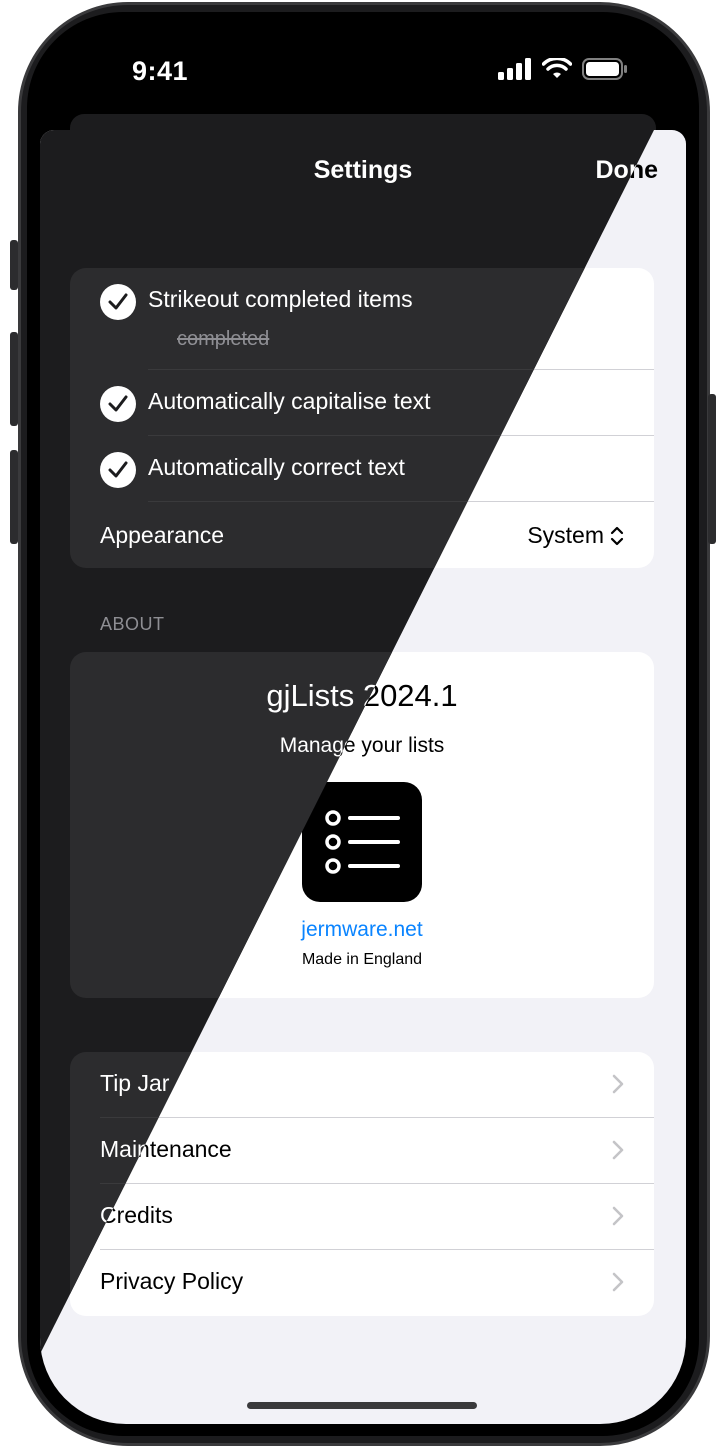  I want to click on appearance-label: Appearance, so click(162, 535).